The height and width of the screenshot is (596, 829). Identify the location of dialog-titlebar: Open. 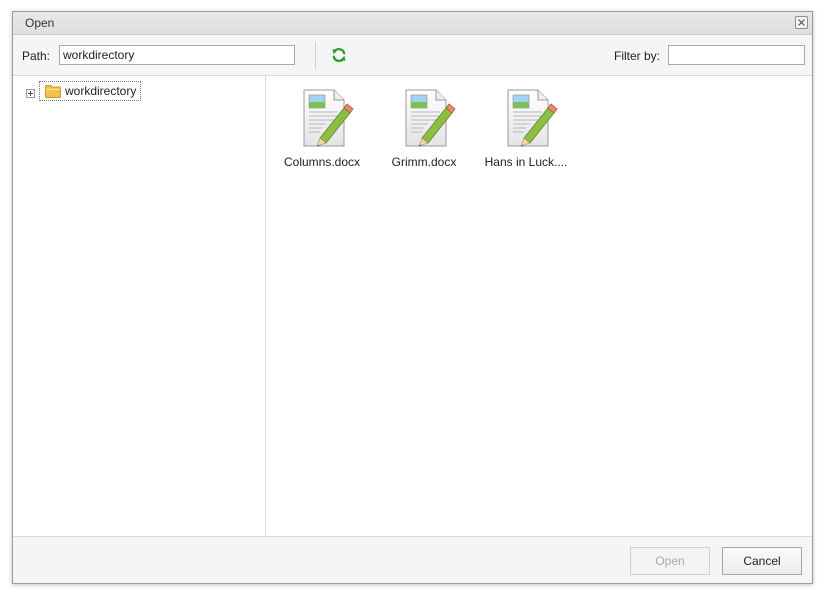
(412, 23).